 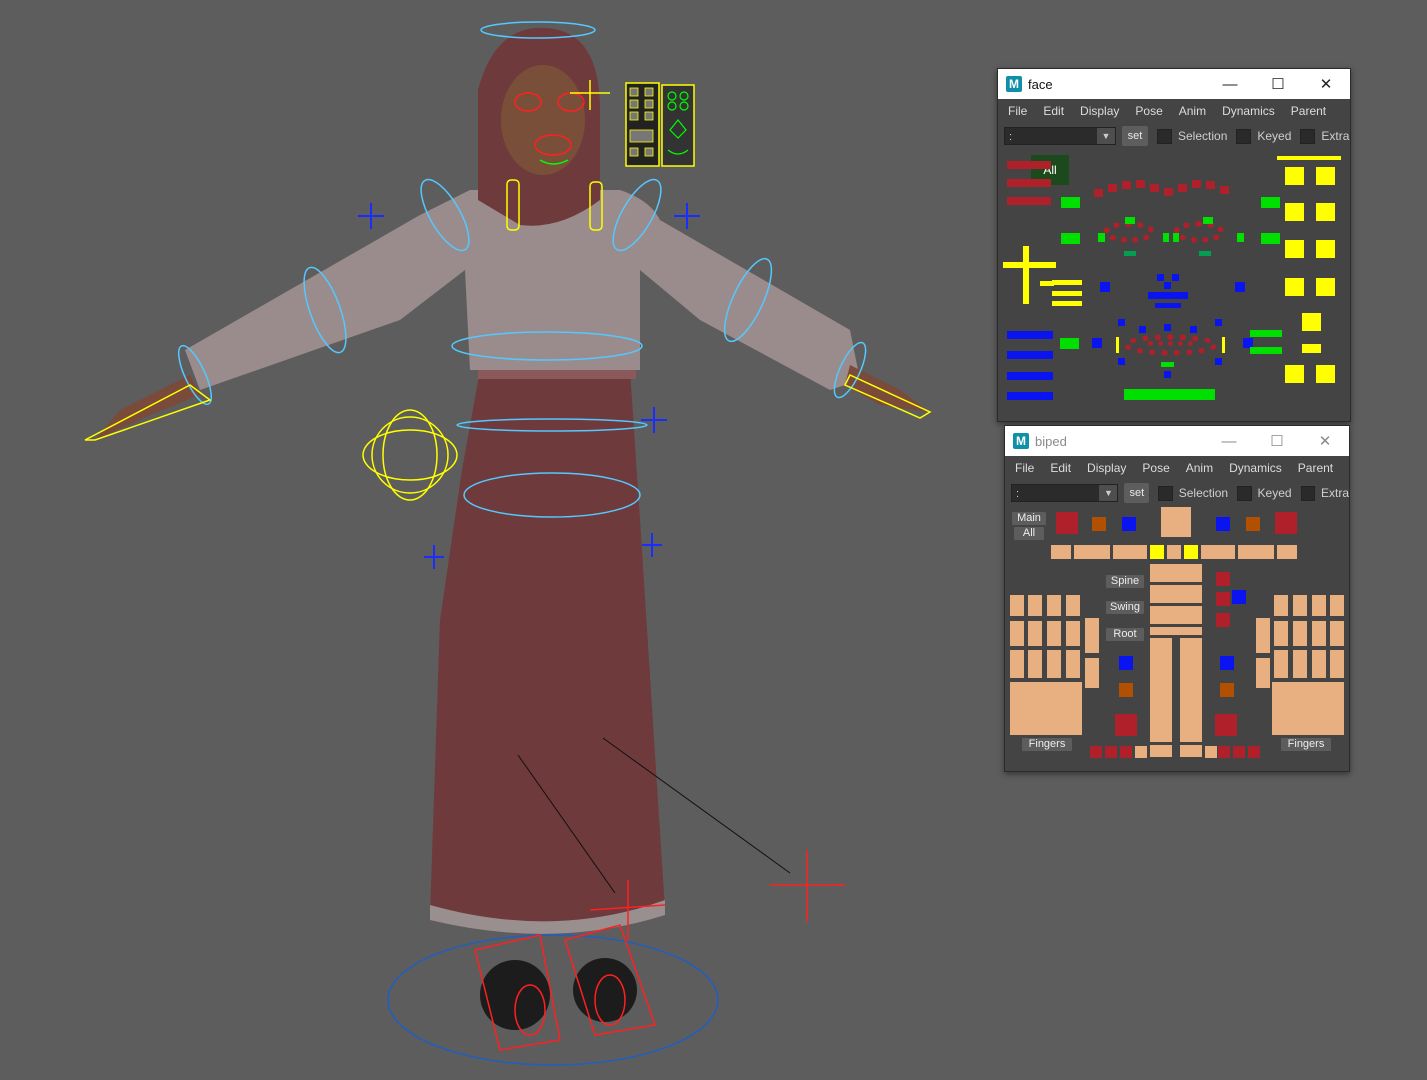 What do you see at coordinates (1029, 518) in the screenshot?
I see `main-button: Main` at bounding box center [1029, 518].